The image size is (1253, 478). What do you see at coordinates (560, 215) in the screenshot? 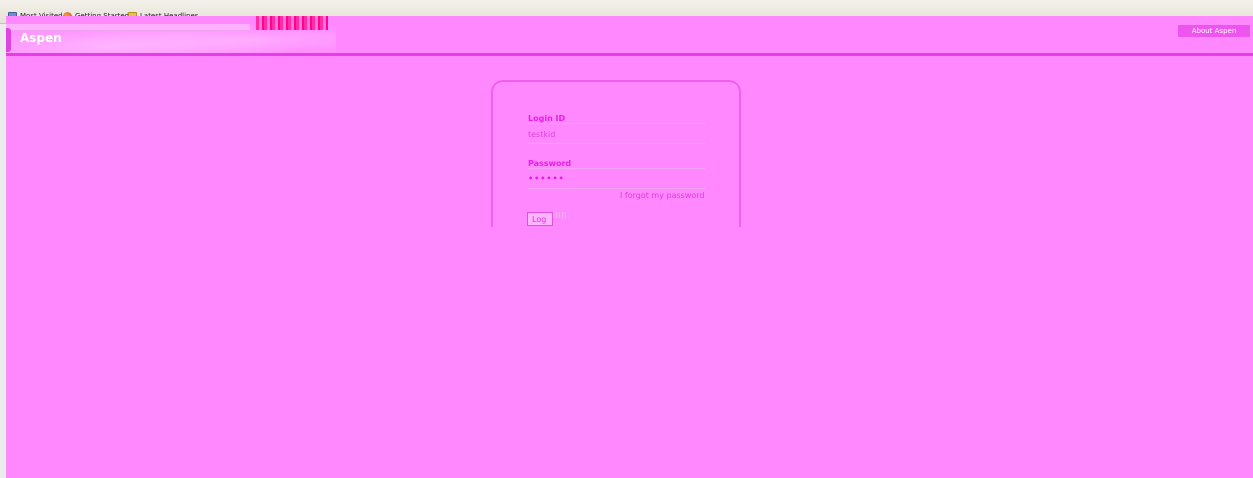
I see `login-button-artifact` at bounding box center [560, 215].